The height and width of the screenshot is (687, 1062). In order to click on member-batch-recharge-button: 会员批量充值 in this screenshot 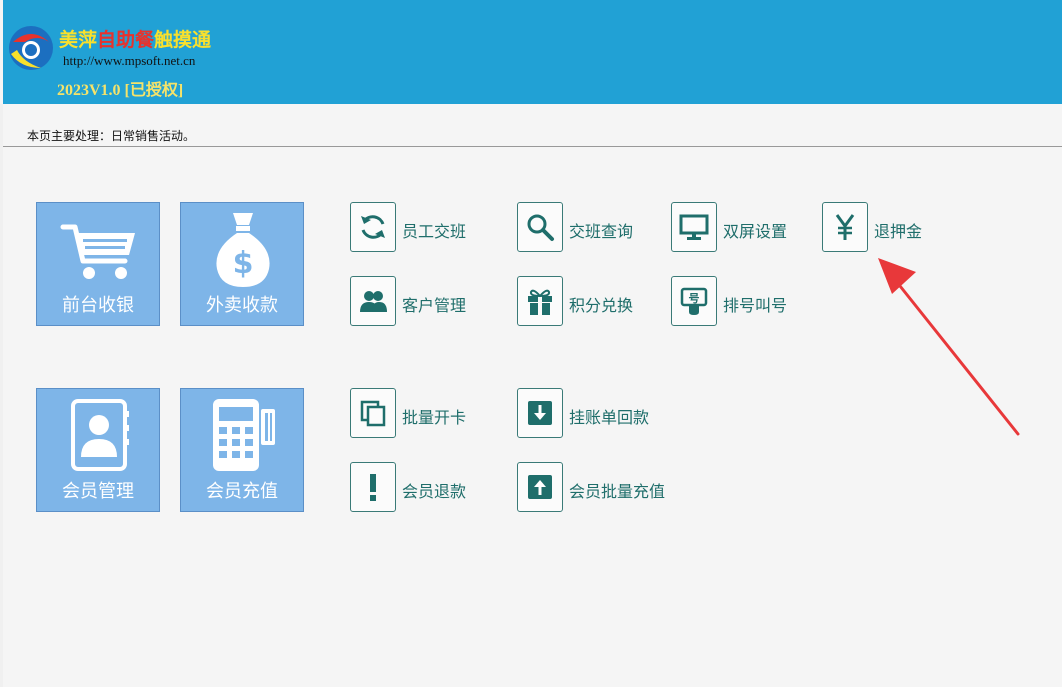, I will do `click(597, 488)`.